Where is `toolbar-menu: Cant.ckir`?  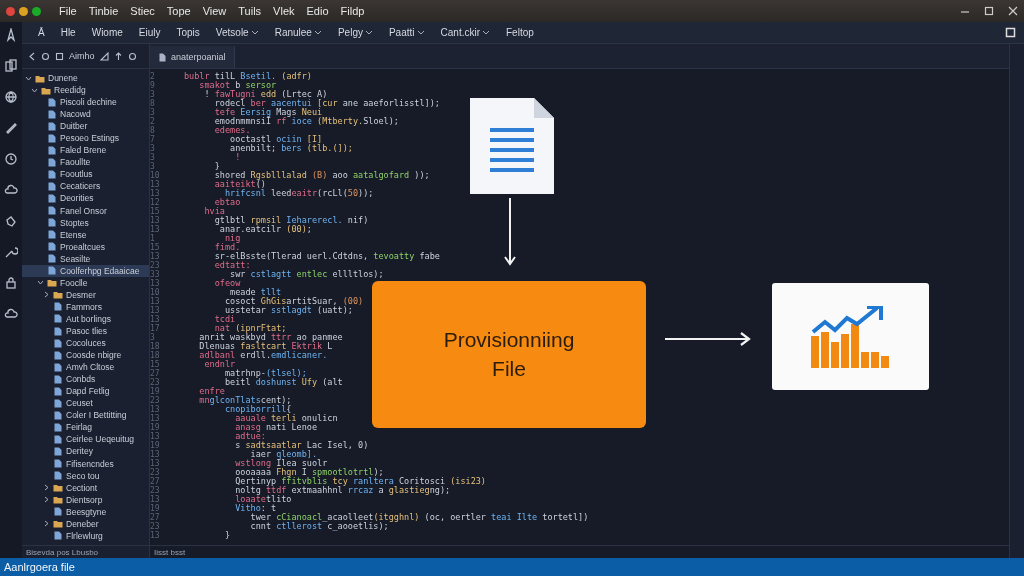
toolbar-menu: Cant.ckir is located at coordinates (465, 32).